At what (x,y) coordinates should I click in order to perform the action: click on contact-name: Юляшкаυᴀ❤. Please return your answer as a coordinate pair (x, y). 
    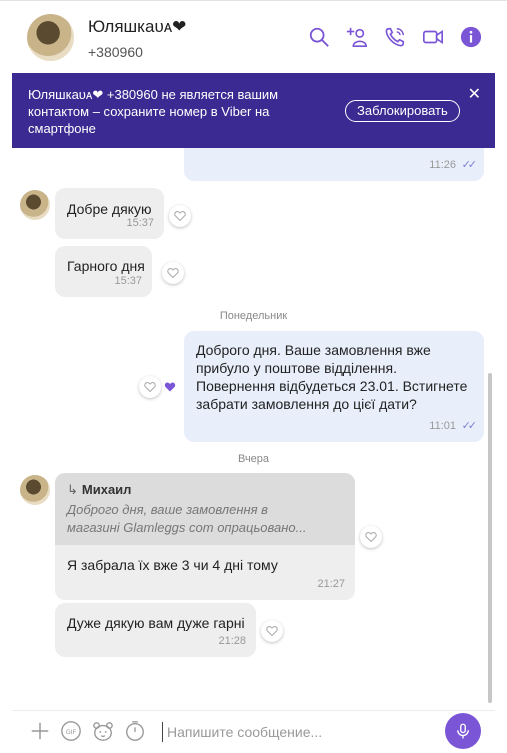
    Looking at the image, I should click on (137, 27).